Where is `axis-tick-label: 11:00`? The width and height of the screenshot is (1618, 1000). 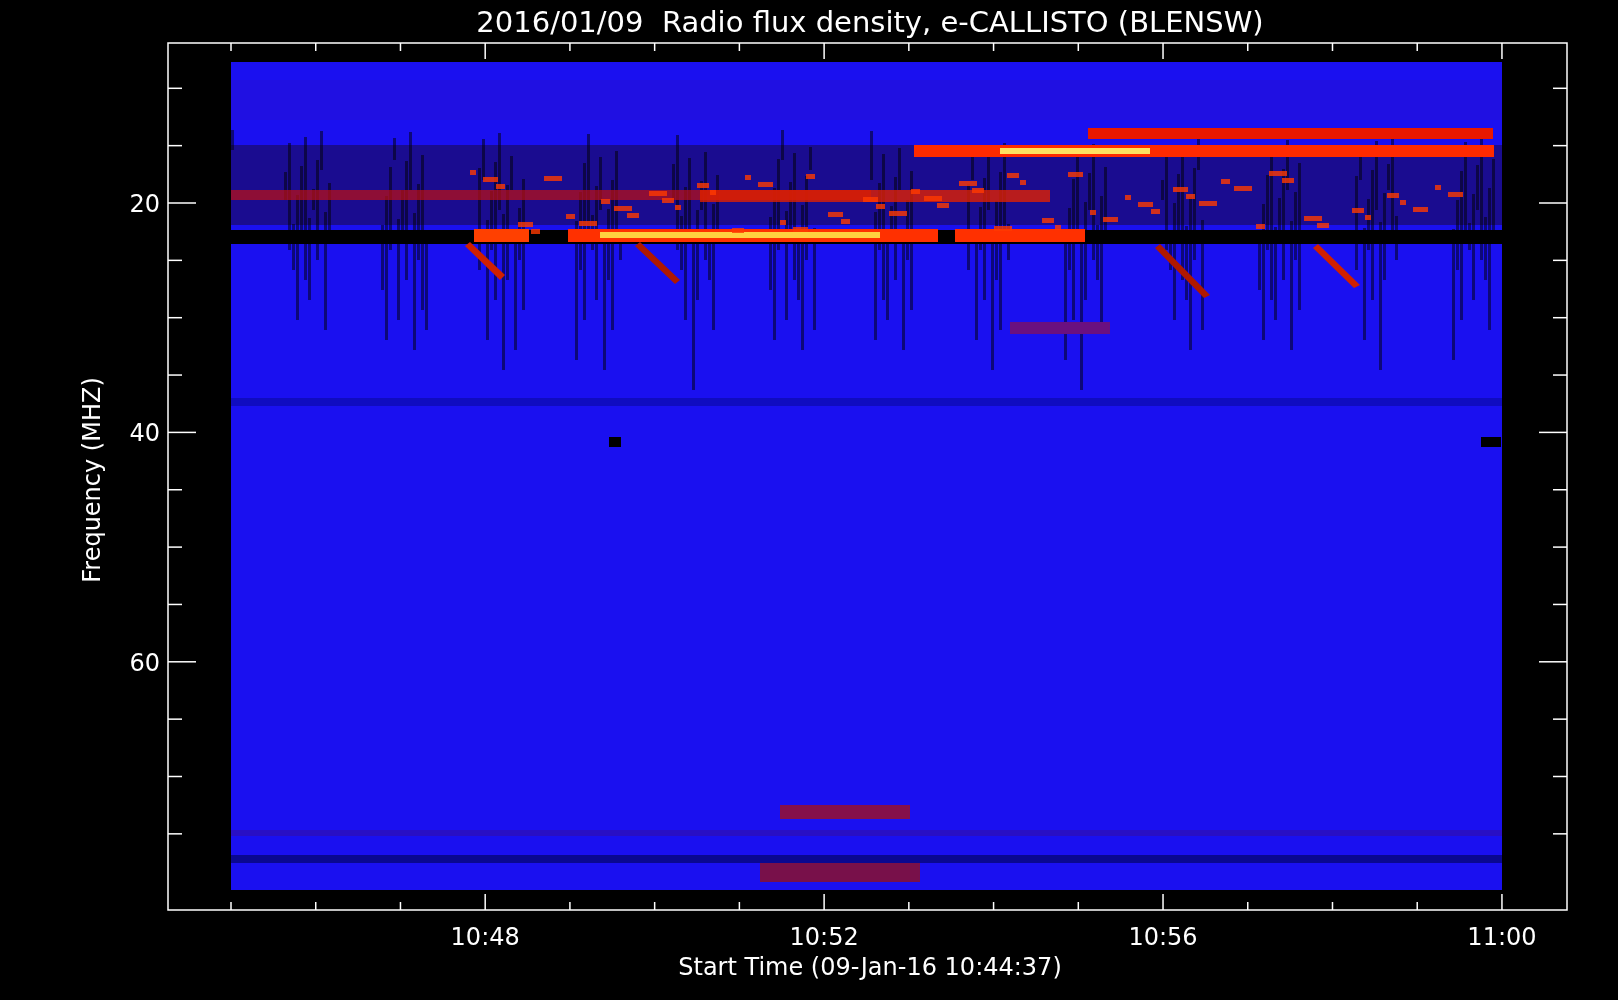
axis-tick-label: 11:00 is located at coordinates (1502, 937).